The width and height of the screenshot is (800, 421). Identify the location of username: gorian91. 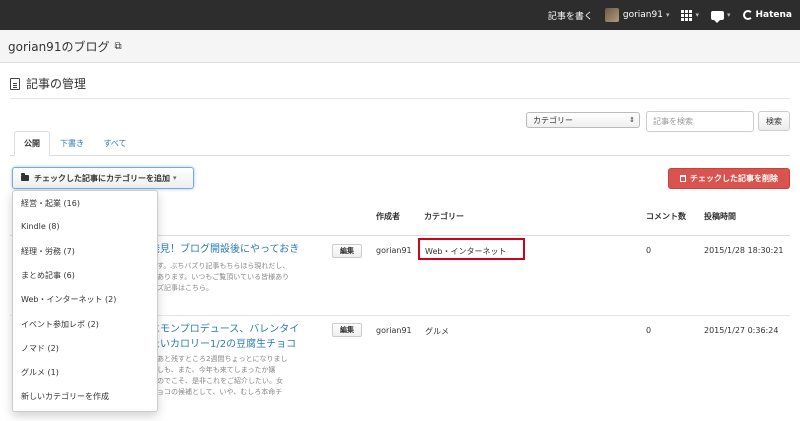
(642, 15).